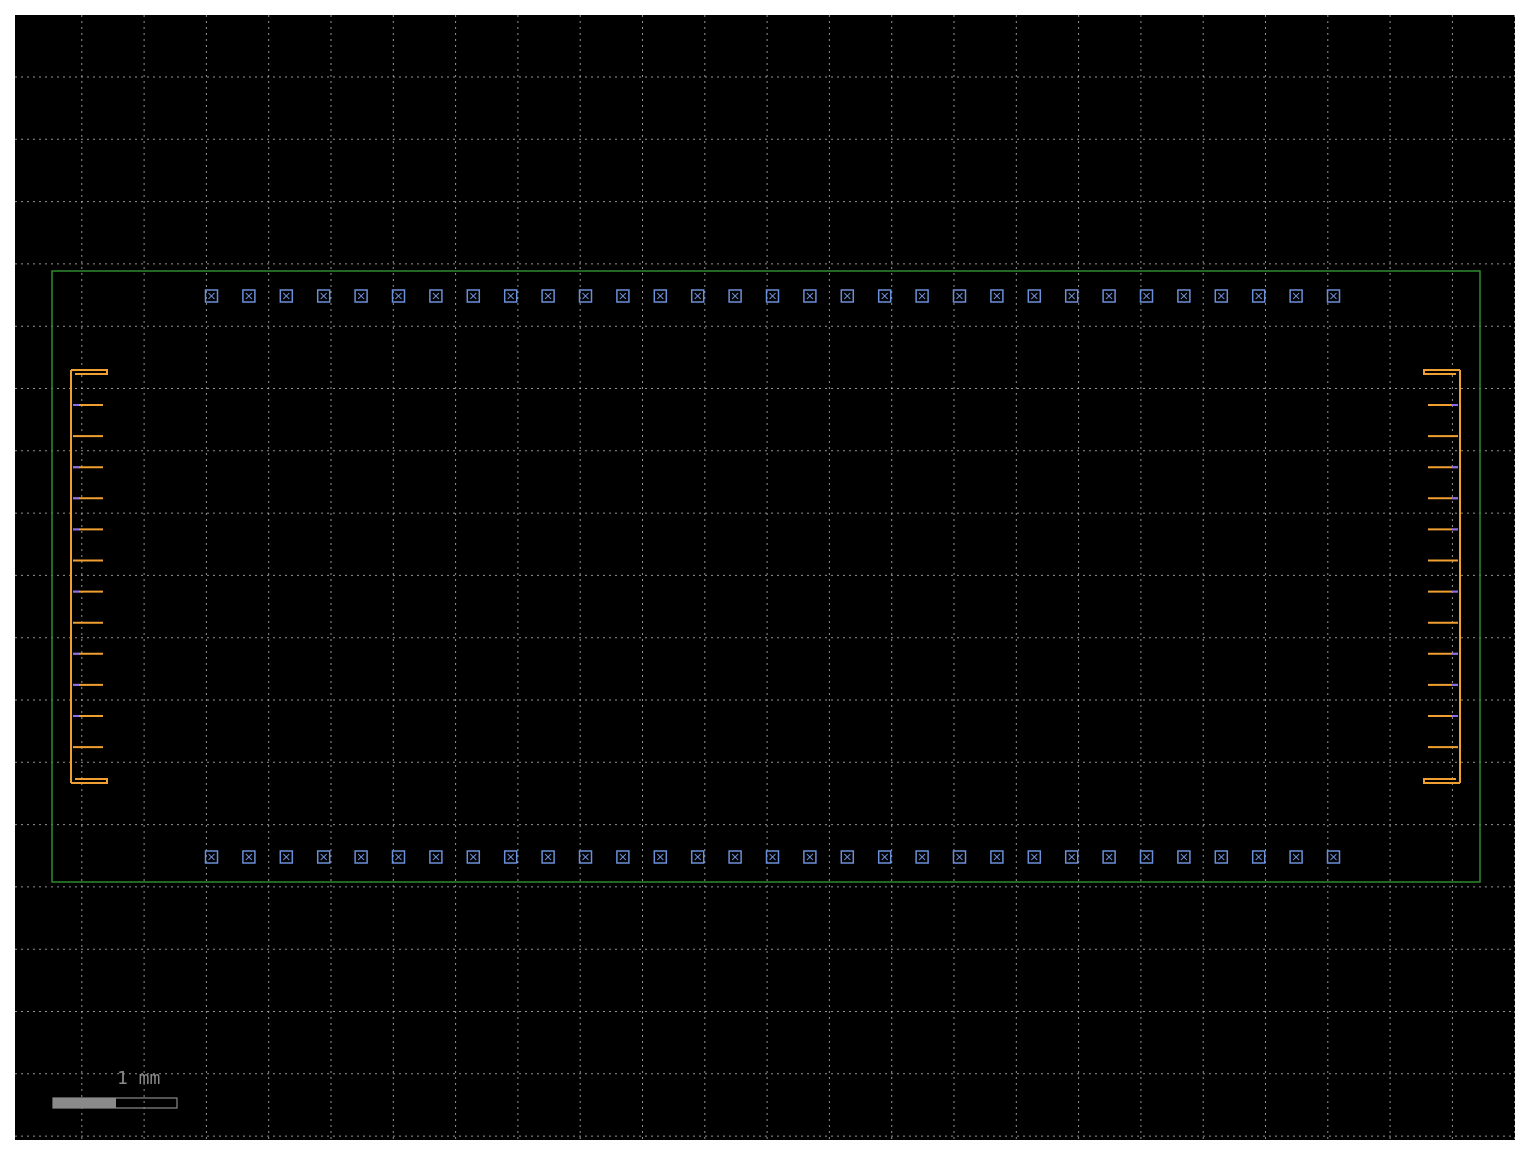 The width and height of the screenshot is (1530, 1155). Describe the element at coordinates (84, 1103) in the screenshot. I see `scale-bar-filled` at that location.